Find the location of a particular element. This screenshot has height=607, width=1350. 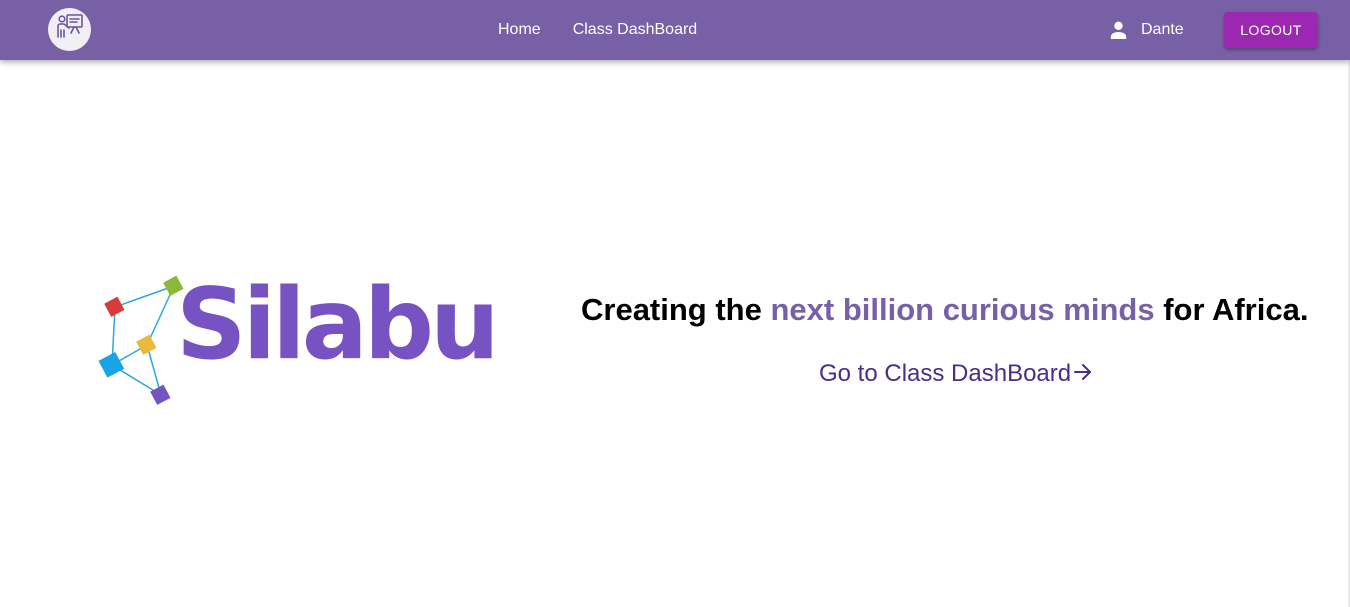

main-nav: Home Class DashBoard is located at coordinates (613, 30).